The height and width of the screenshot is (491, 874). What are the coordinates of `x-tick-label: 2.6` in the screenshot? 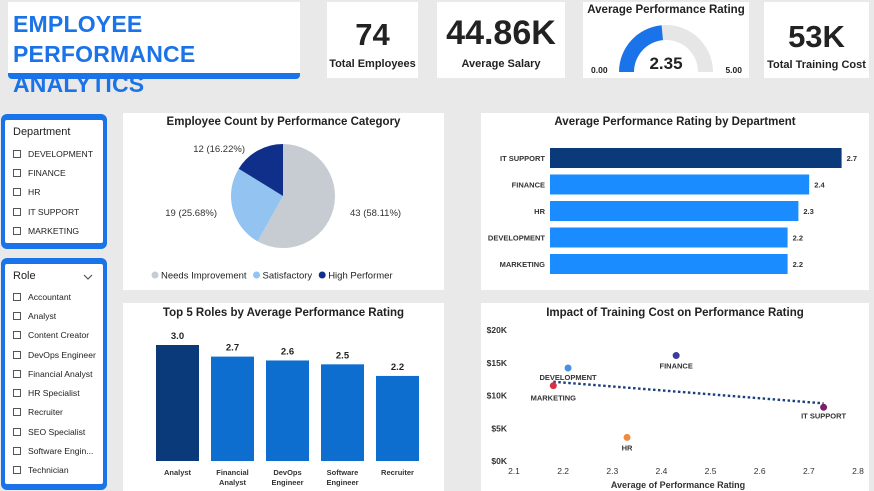 It's located at (760, 471).